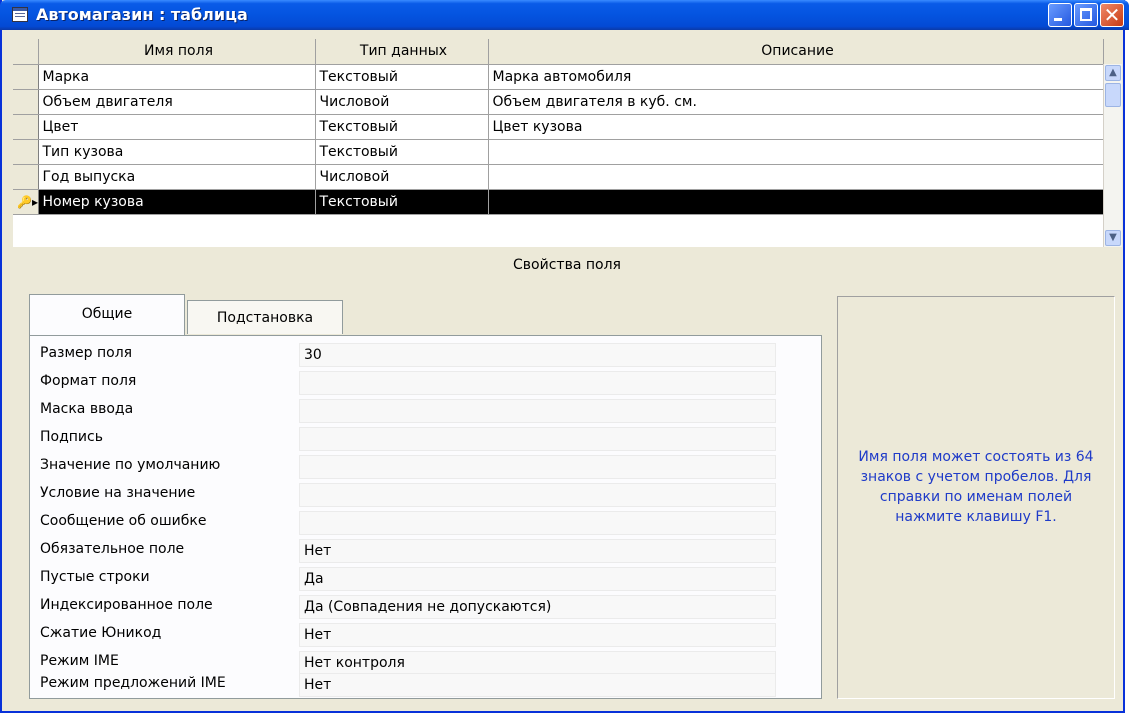  I want to click on property-label: Условие на значение, so click(118, 493).